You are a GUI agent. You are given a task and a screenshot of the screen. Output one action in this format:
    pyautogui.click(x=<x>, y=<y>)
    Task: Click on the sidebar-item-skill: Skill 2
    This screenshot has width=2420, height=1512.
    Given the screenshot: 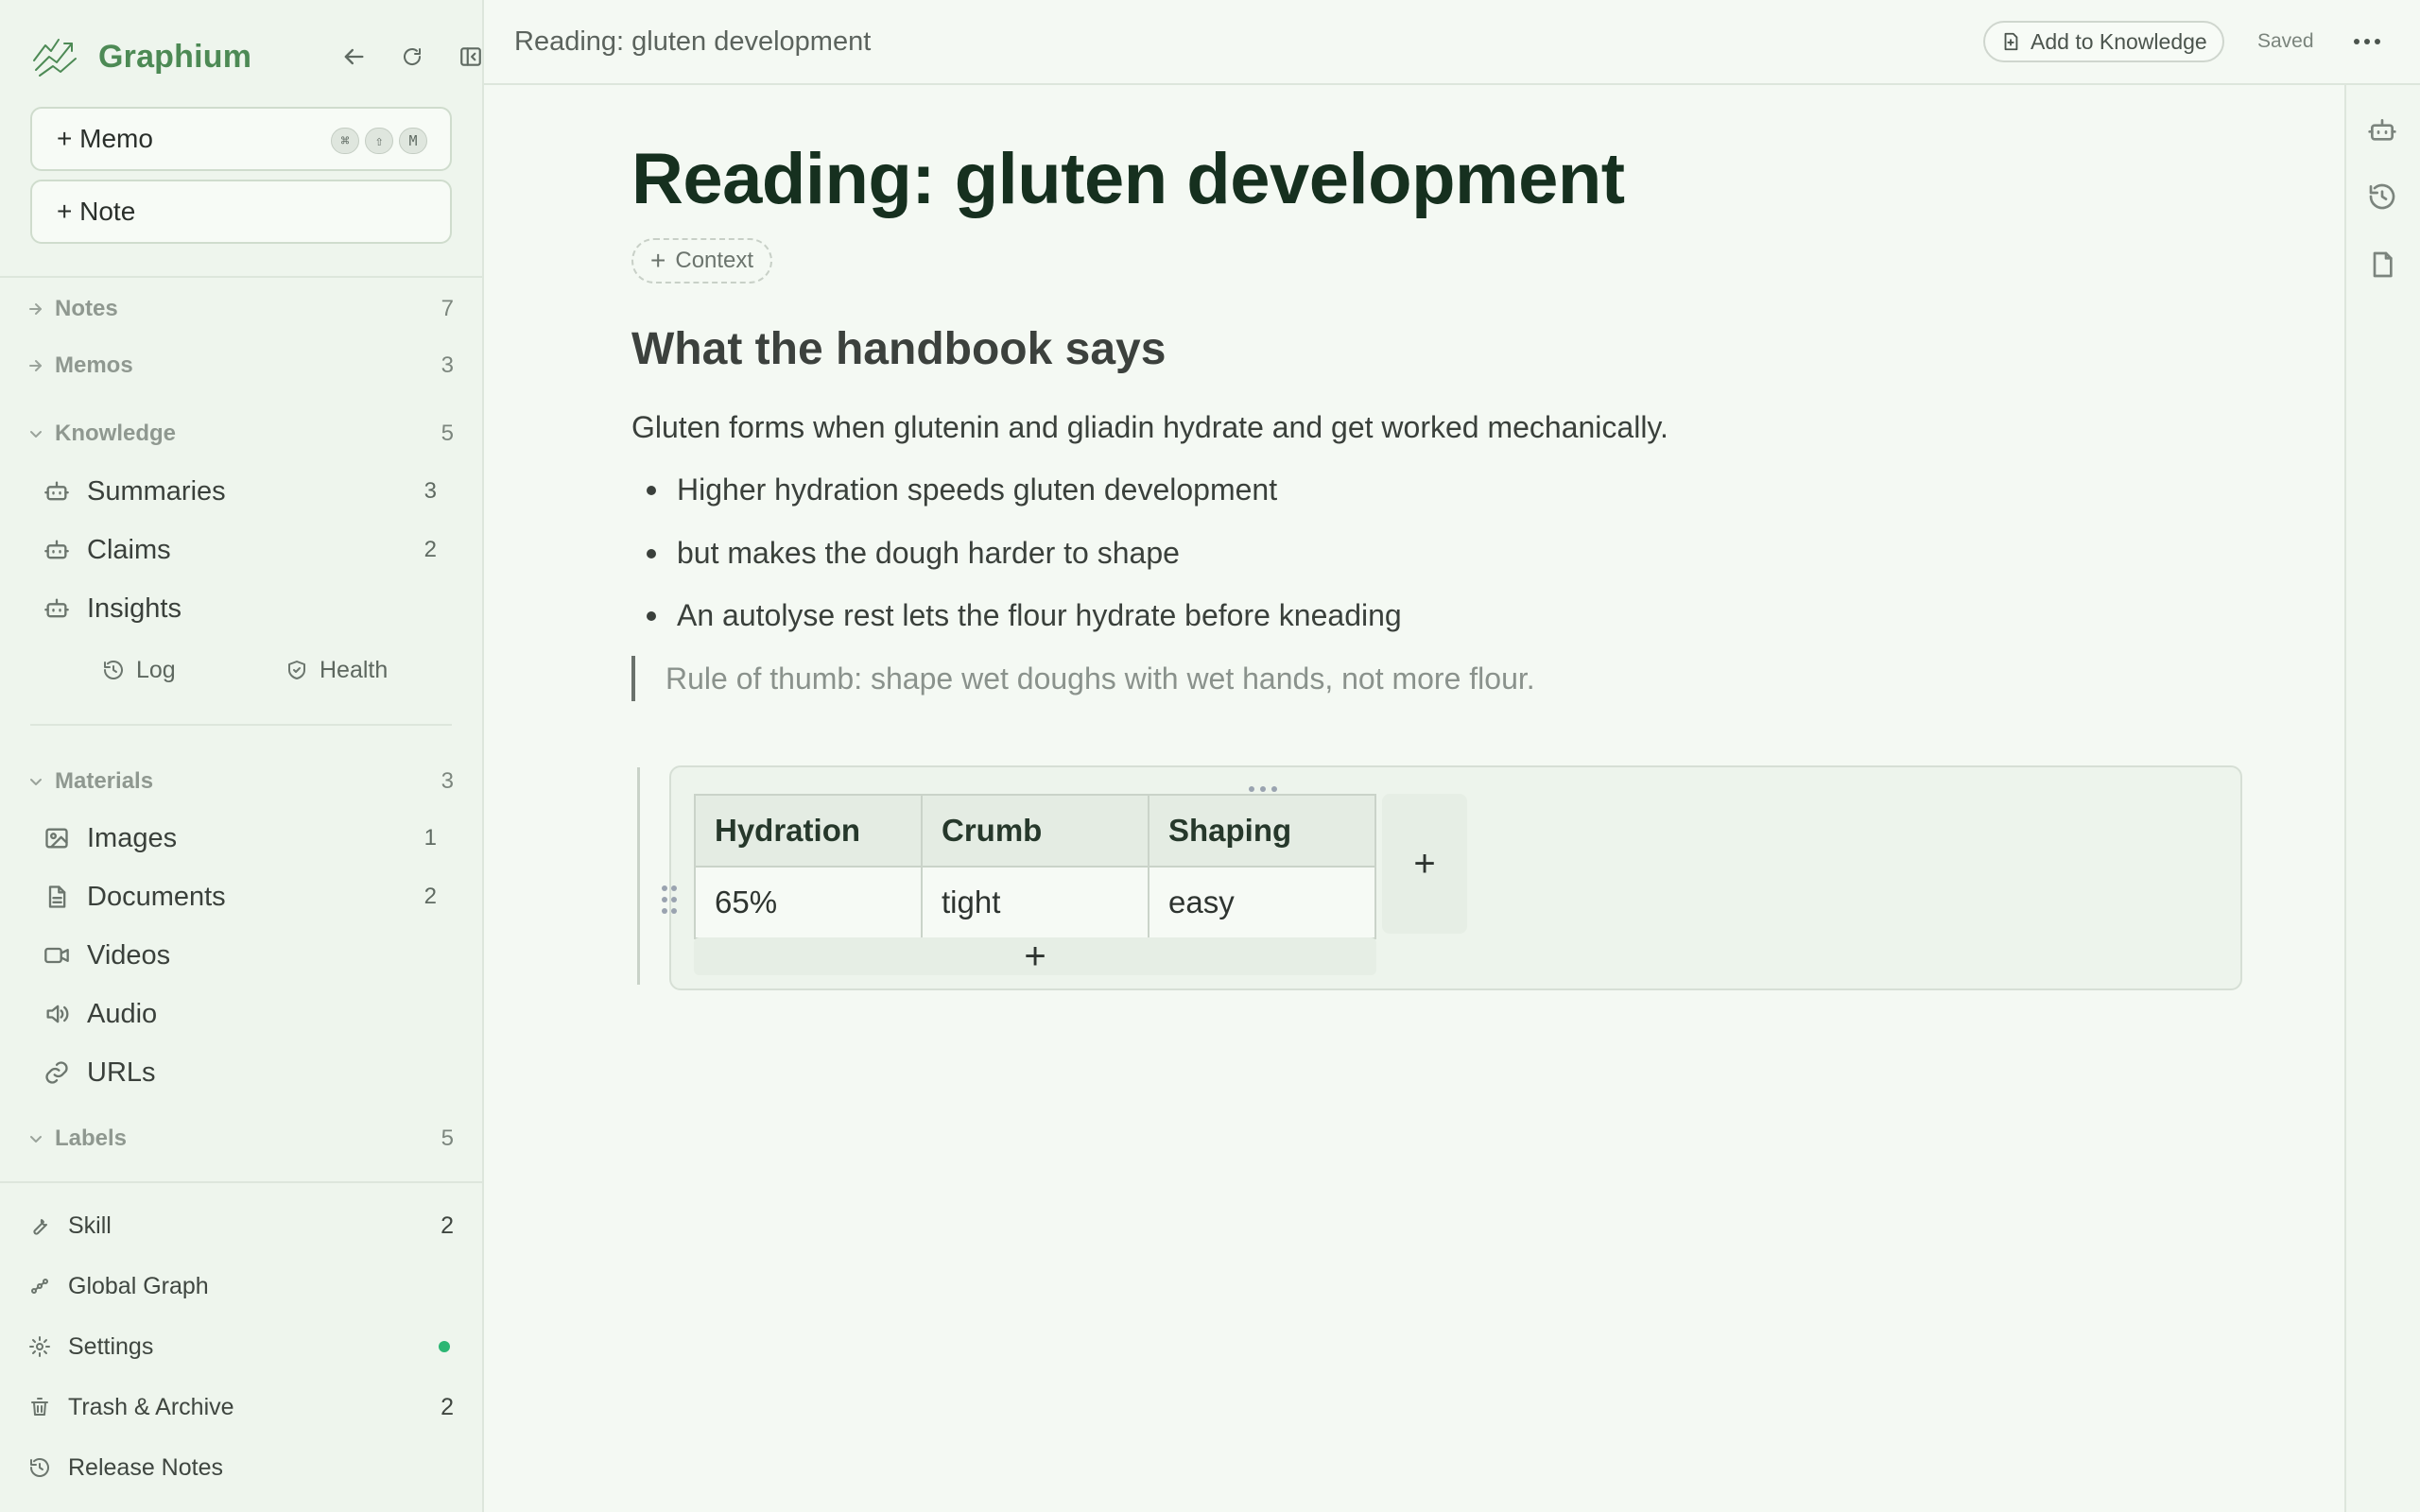 What is the action you would take?
    pyautogui.click(x=241, y=1225)
    